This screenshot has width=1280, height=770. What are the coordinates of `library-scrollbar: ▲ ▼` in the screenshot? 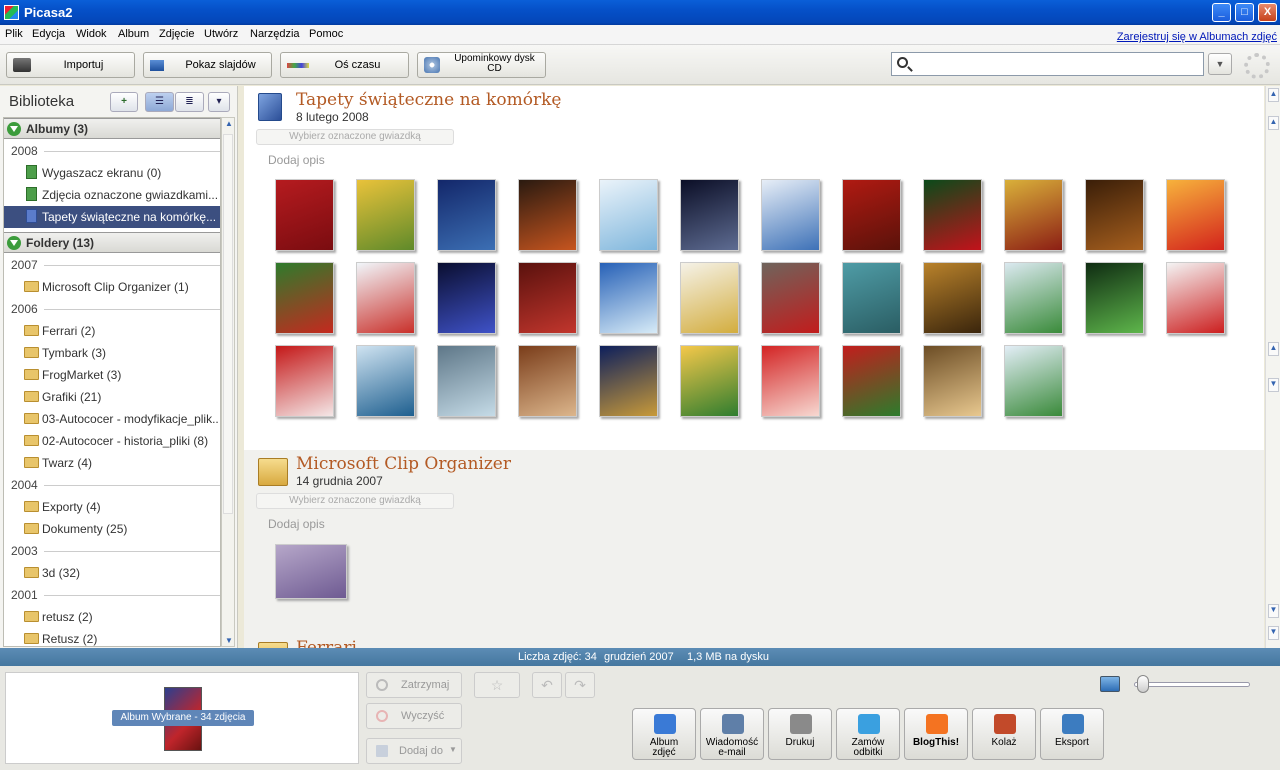 It's located at (228, 382).